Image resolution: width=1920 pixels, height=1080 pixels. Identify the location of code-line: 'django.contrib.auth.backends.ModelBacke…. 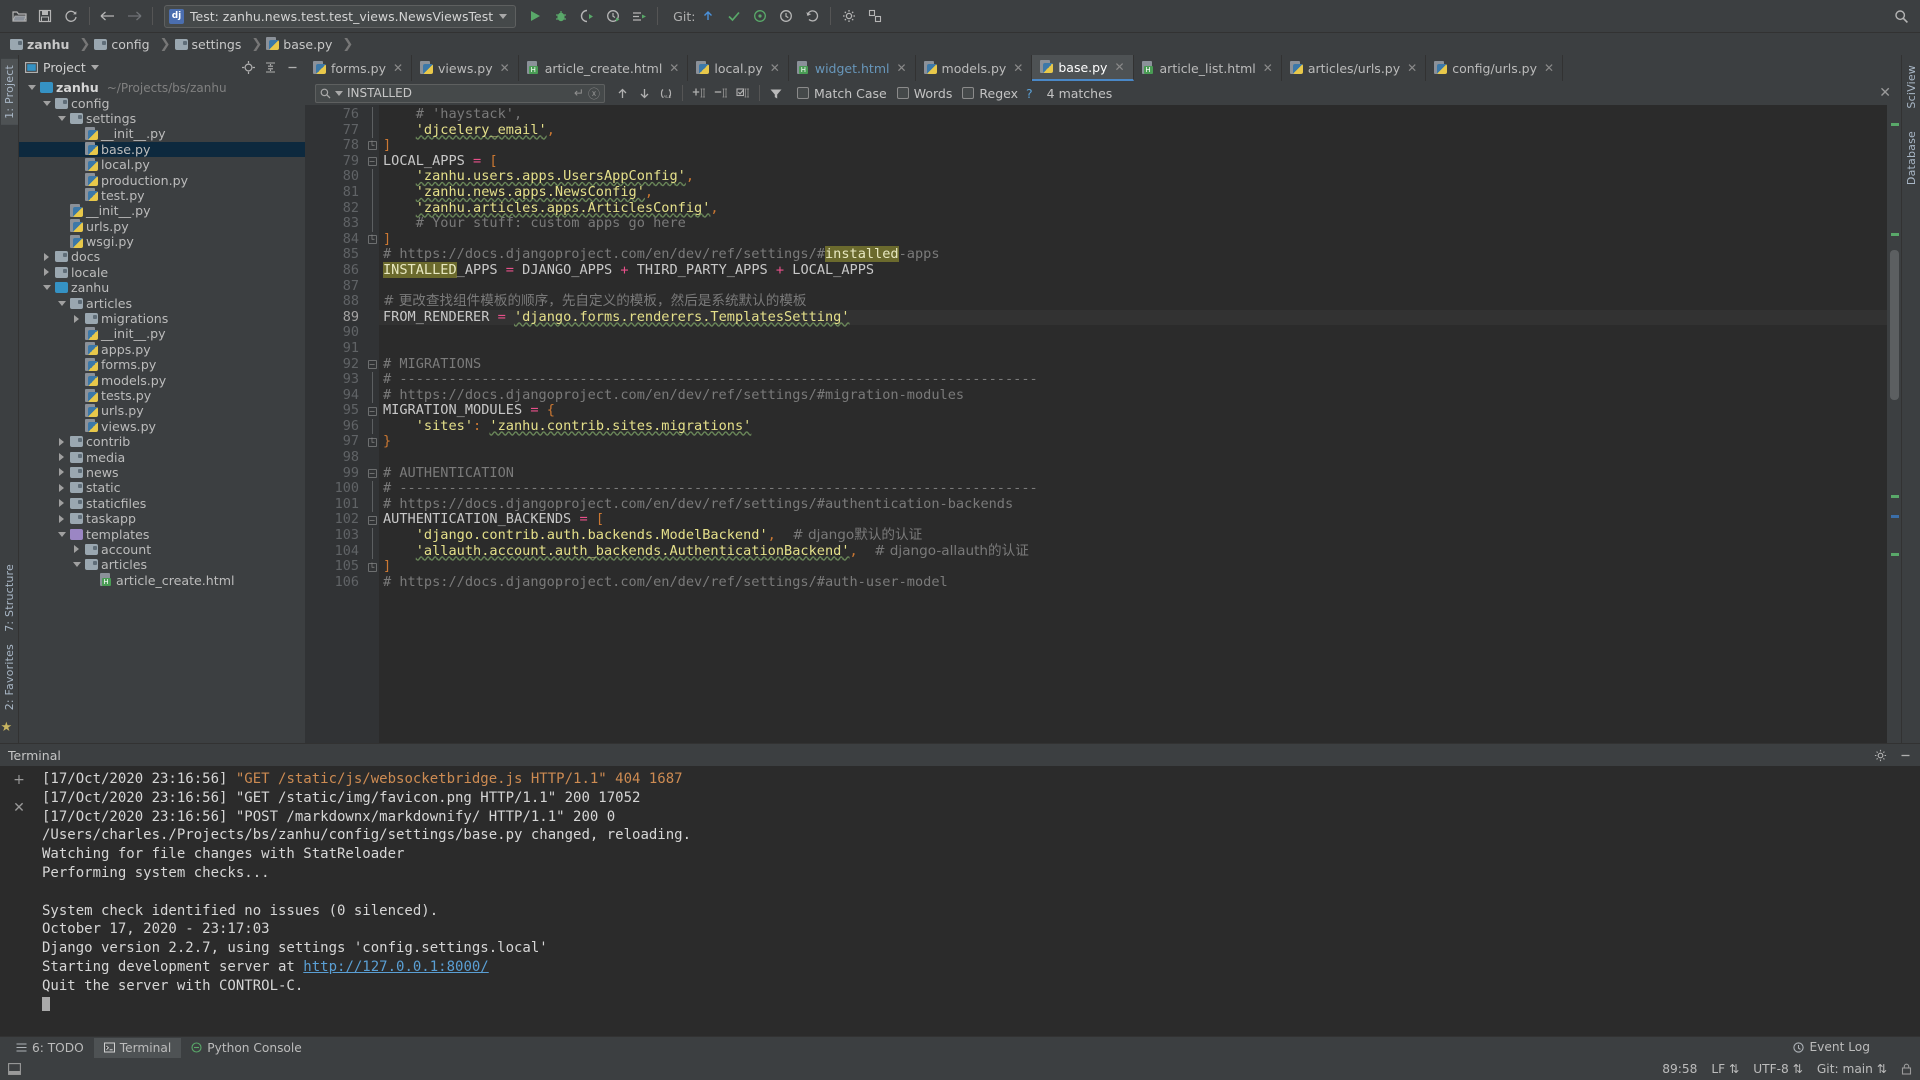
(1133, 535).